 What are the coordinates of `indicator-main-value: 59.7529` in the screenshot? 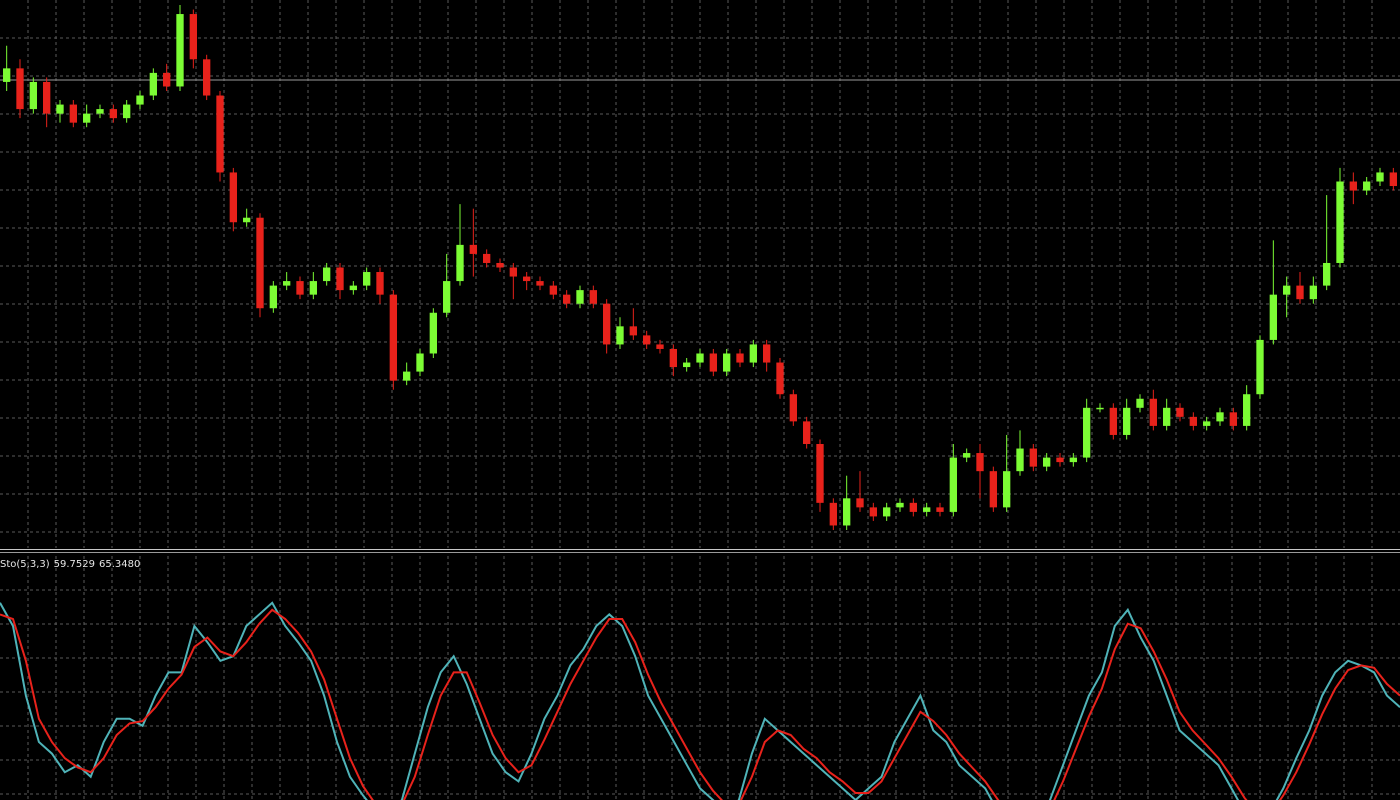 It's located at (74, 564).